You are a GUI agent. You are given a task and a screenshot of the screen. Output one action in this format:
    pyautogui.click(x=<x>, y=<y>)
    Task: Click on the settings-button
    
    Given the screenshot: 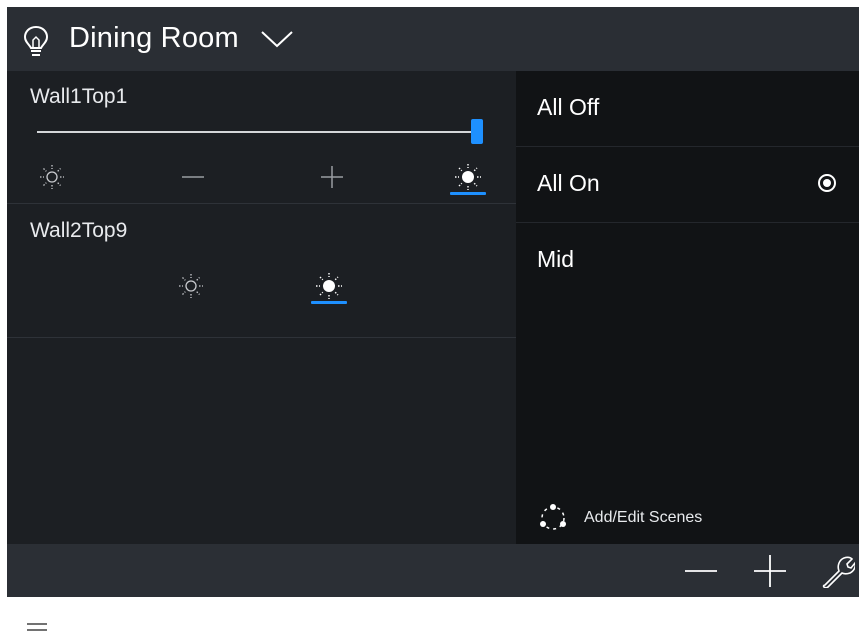 What is the action you would take?
    pyautogui.click(x=838, y=571)
    